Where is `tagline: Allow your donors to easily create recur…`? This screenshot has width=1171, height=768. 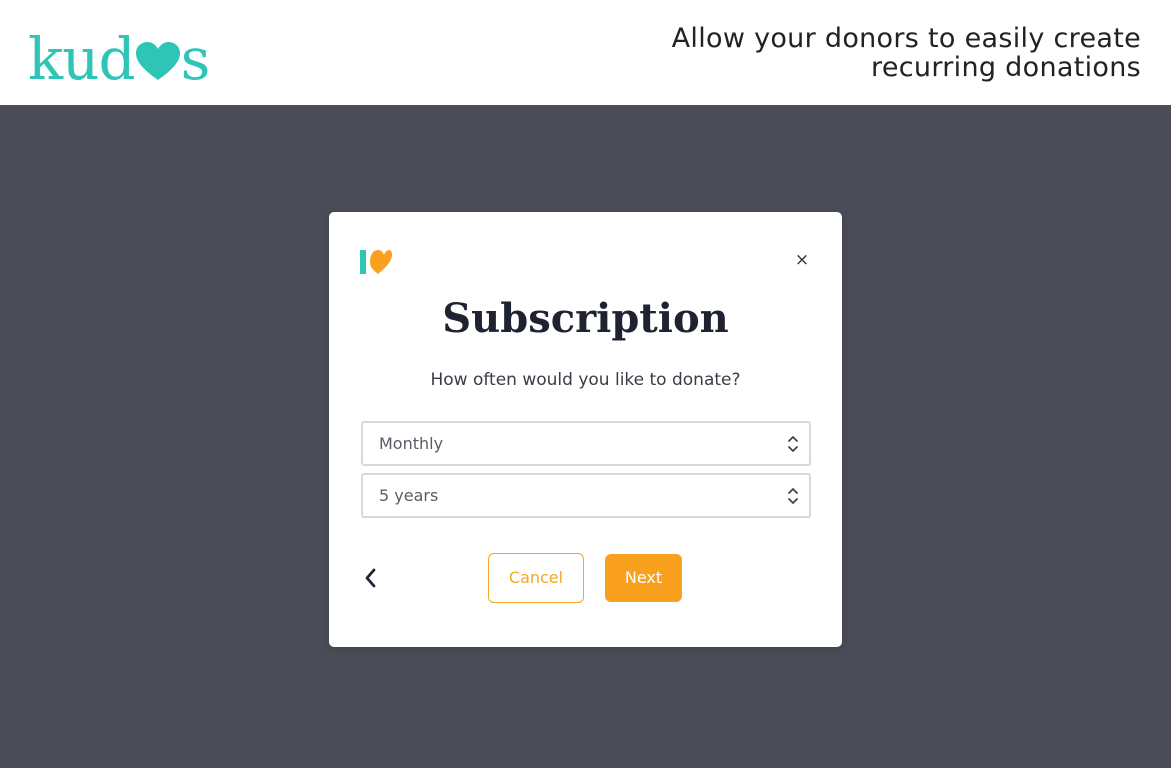
tagline: Allow your donors to easily create recur… is located at coordinates (881, 53).